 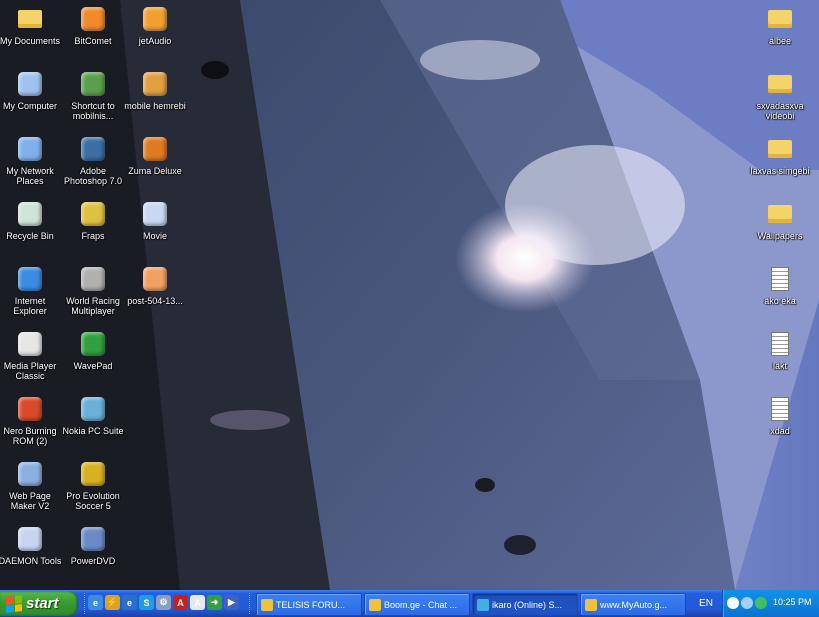 What do you see at coordinates (780, 301) in the screenshot?
I see `icon-label: ako eka` at bounding box center [780, 301].